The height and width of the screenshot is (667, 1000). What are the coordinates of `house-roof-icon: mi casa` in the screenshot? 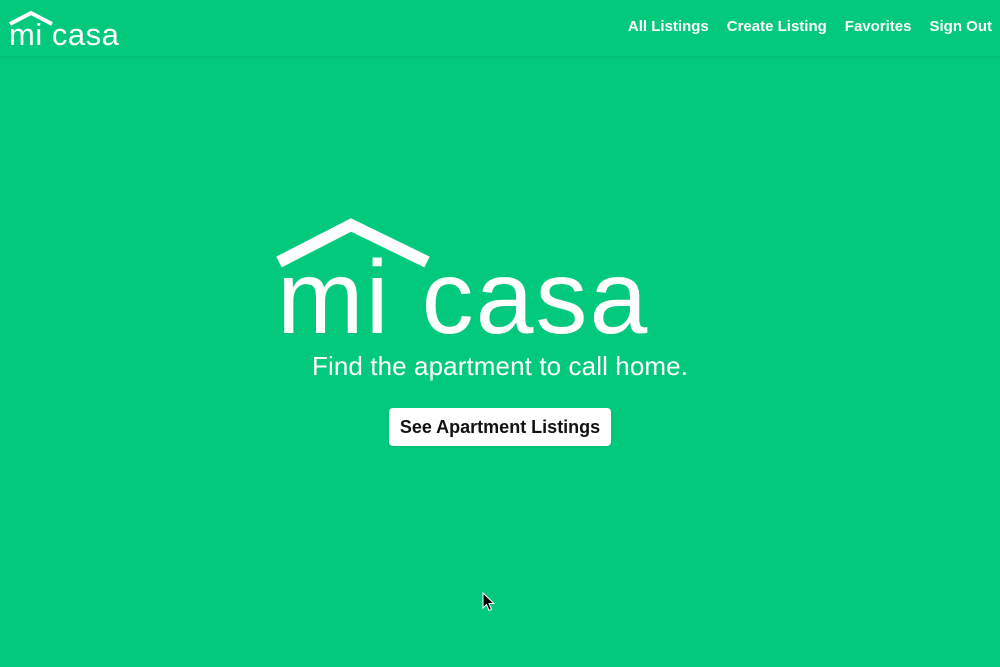 It's located at (64, 29).